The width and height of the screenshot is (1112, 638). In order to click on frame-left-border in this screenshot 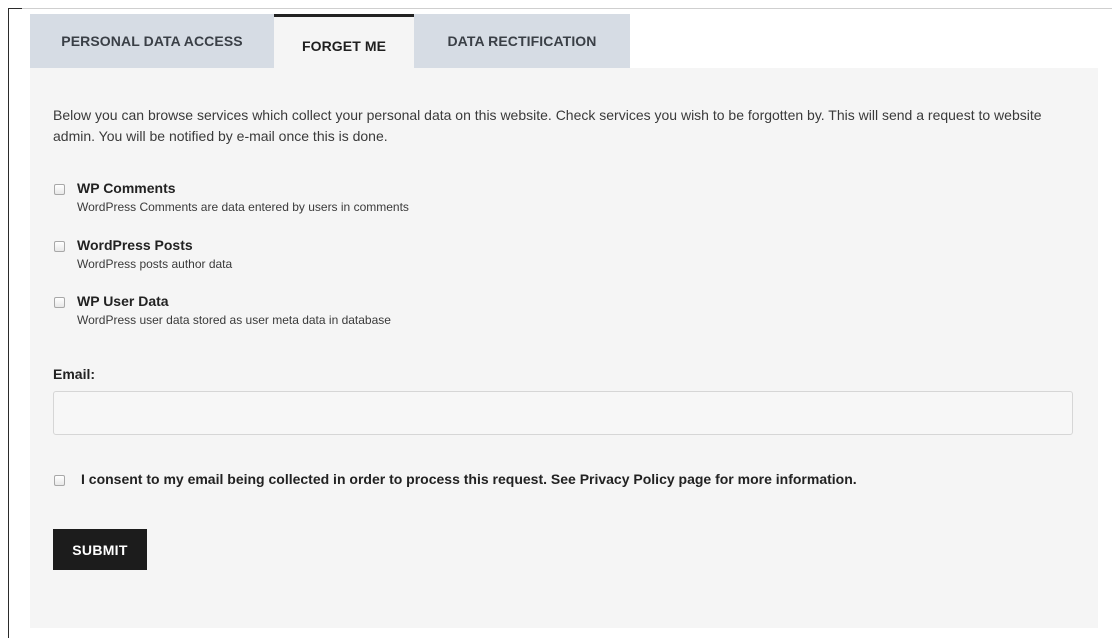, I will do `click(8, 323)`.